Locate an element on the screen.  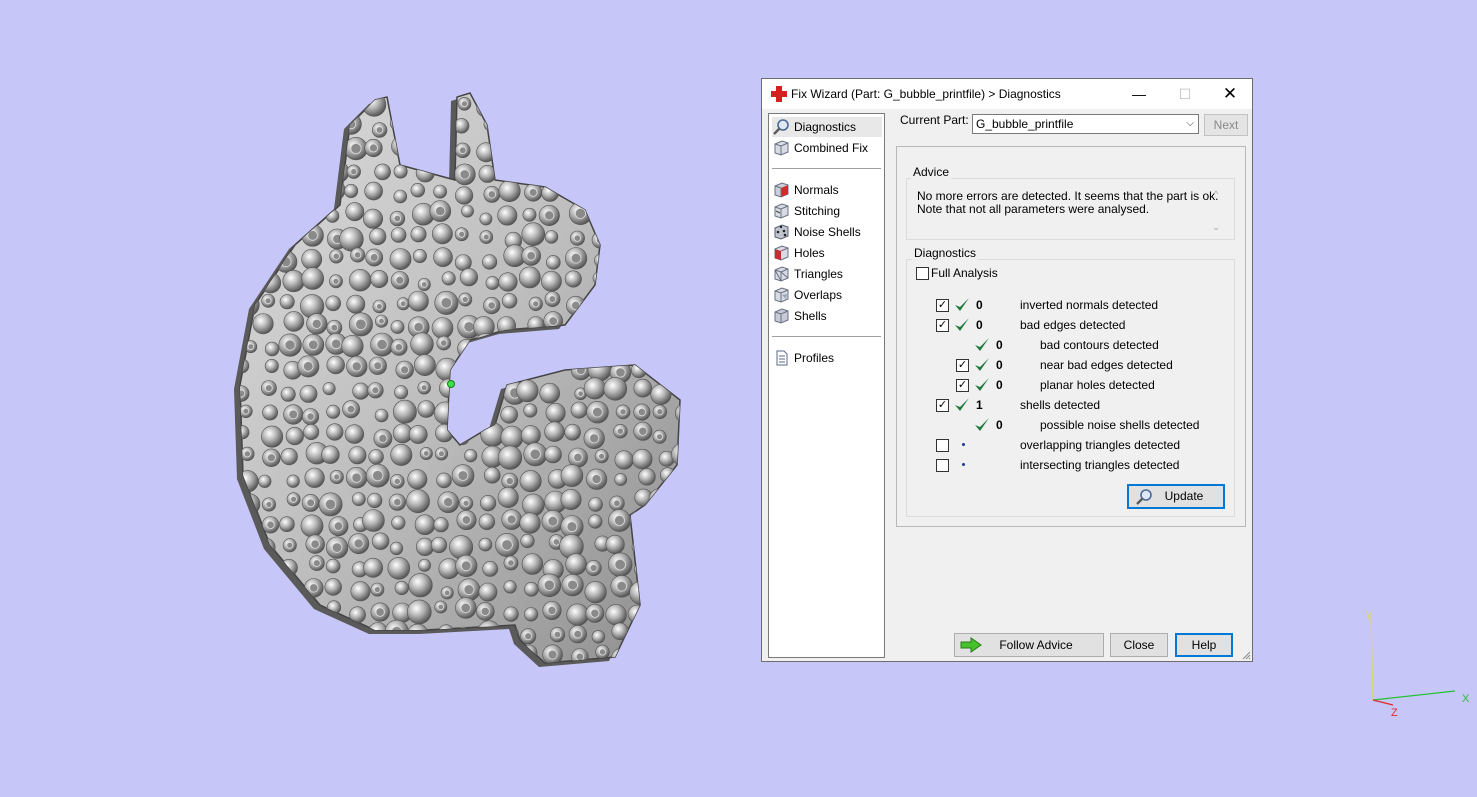
follow-advice-button: Follow Advice is located at coordinates (1029, 645).